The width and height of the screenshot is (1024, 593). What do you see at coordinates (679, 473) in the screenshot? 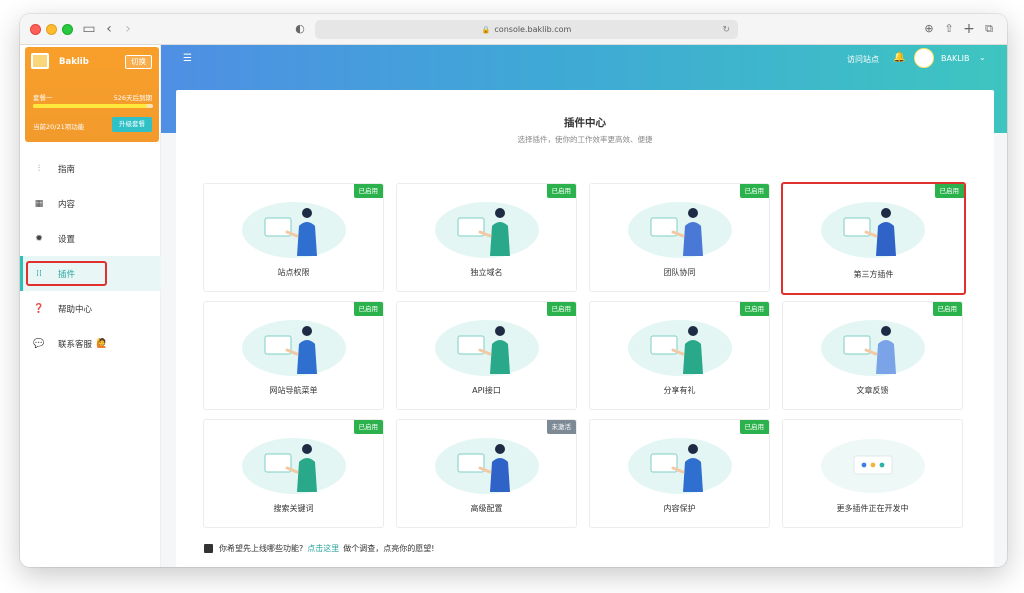
I see `plugin-card: 已启用 内容保护` at bounding box center [679, 473].